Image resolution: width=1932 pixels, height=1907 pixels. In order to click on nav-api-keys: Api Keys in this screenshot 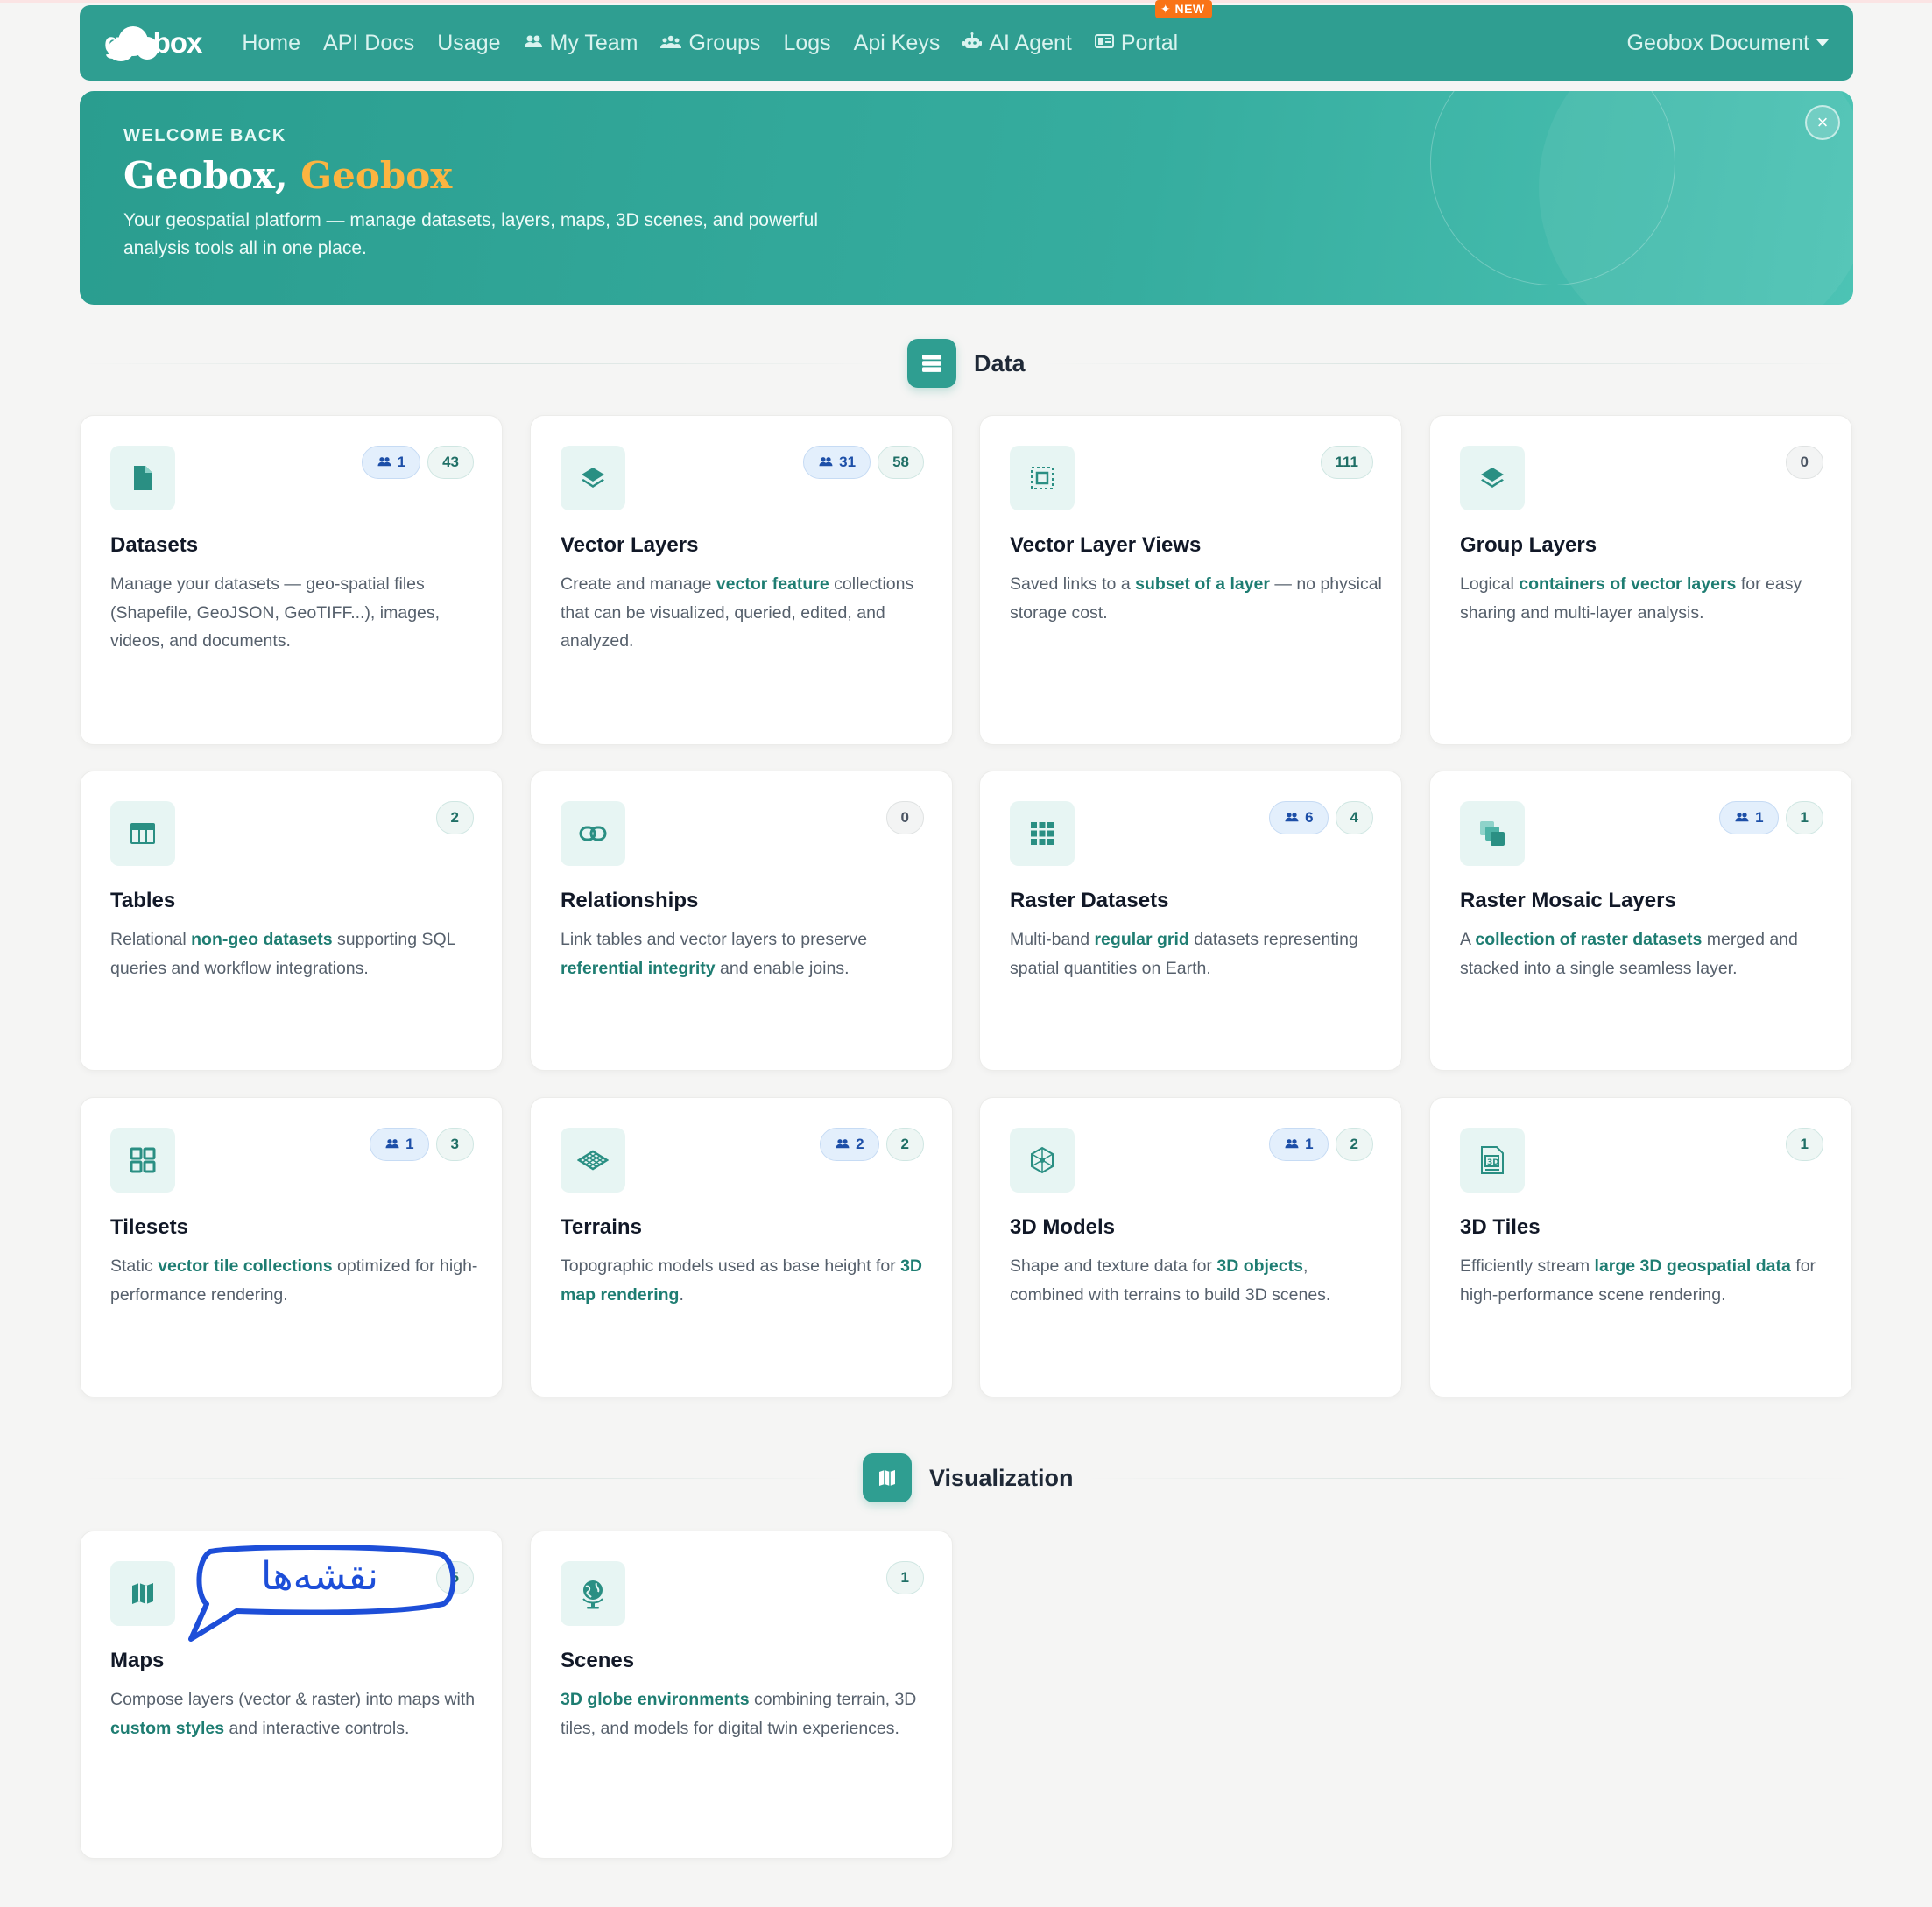, I will do `click(897, 43)`.